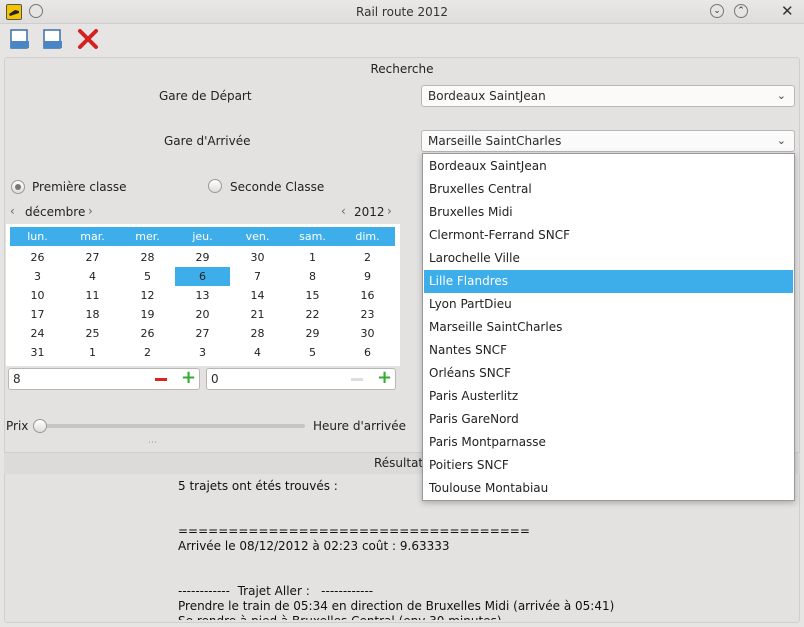 Image resolution: width=804 pixels, height=627 pixels. Describe the element at coordinates (608, 96) in the screenshot. I see `departure-select: Bordeaux SaintJean ⌄` at that location.